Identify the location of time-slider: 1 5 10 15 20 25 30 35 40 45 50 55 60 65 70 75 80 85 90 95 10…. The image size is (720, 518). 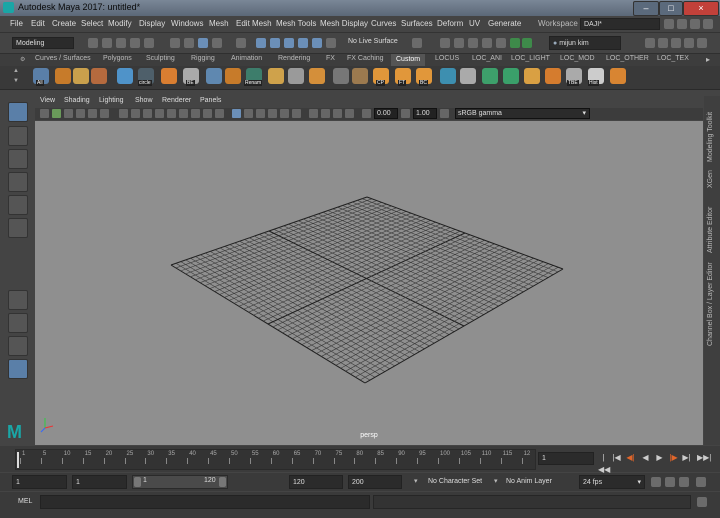
(275, 459).